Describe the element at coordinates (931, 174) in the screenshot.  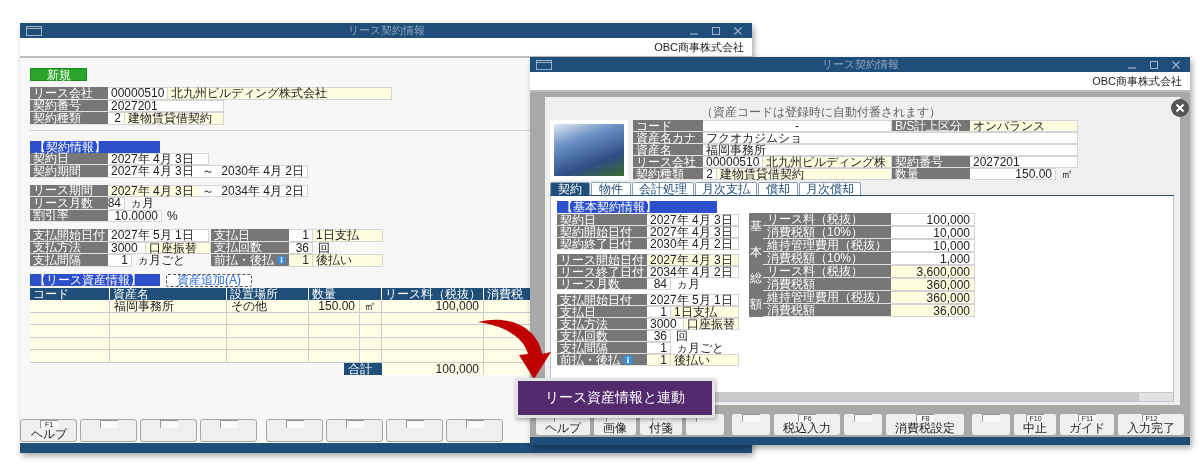
I see `field-label: 数量` at that location.